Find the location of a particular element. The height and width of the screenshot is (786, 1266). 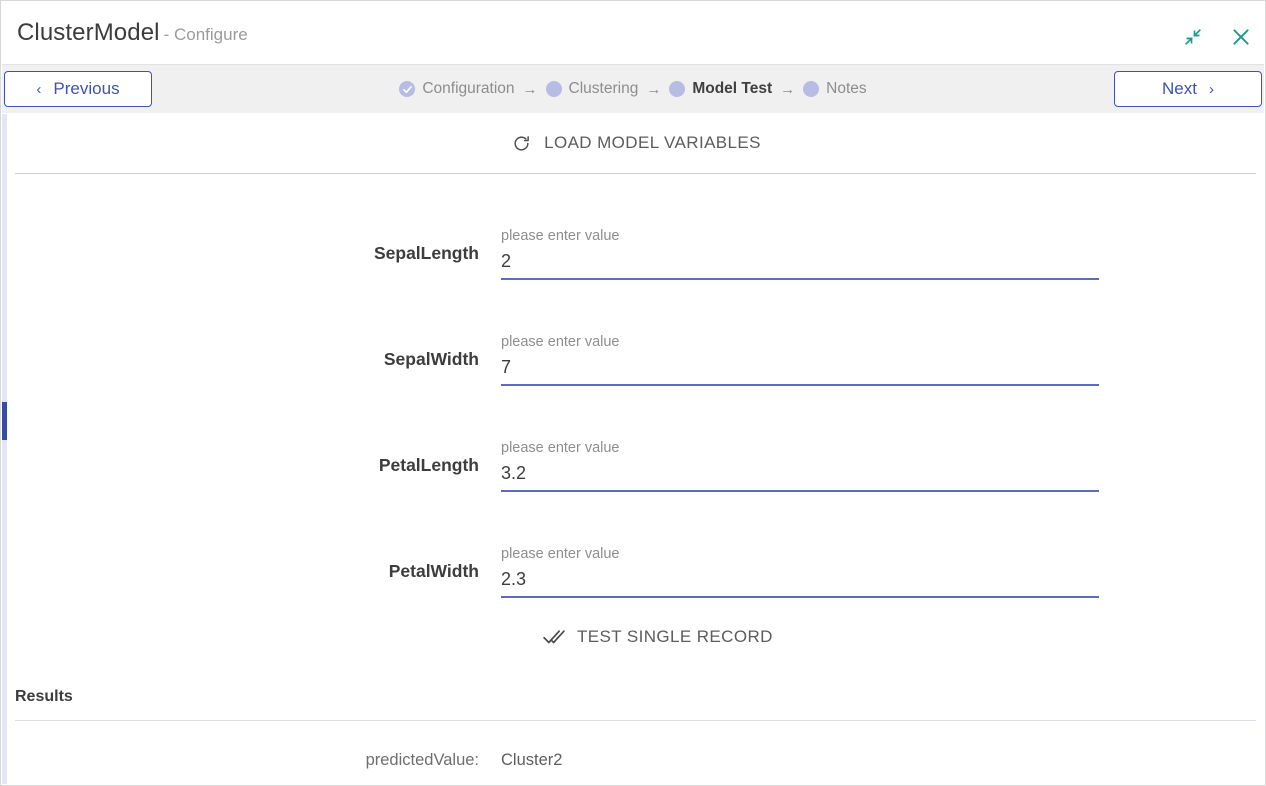

test-single-record-label: TEST SINGLE RECORD is located at coordinates (675, 636).